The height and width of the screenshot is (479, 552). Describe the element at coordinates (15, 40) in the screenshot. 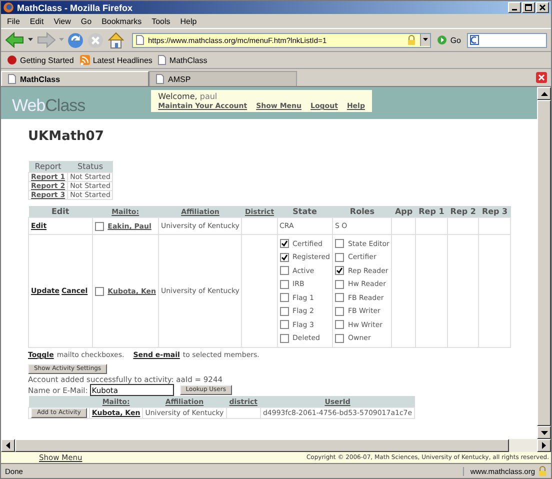

I see `back-arrow-icon` at that location.